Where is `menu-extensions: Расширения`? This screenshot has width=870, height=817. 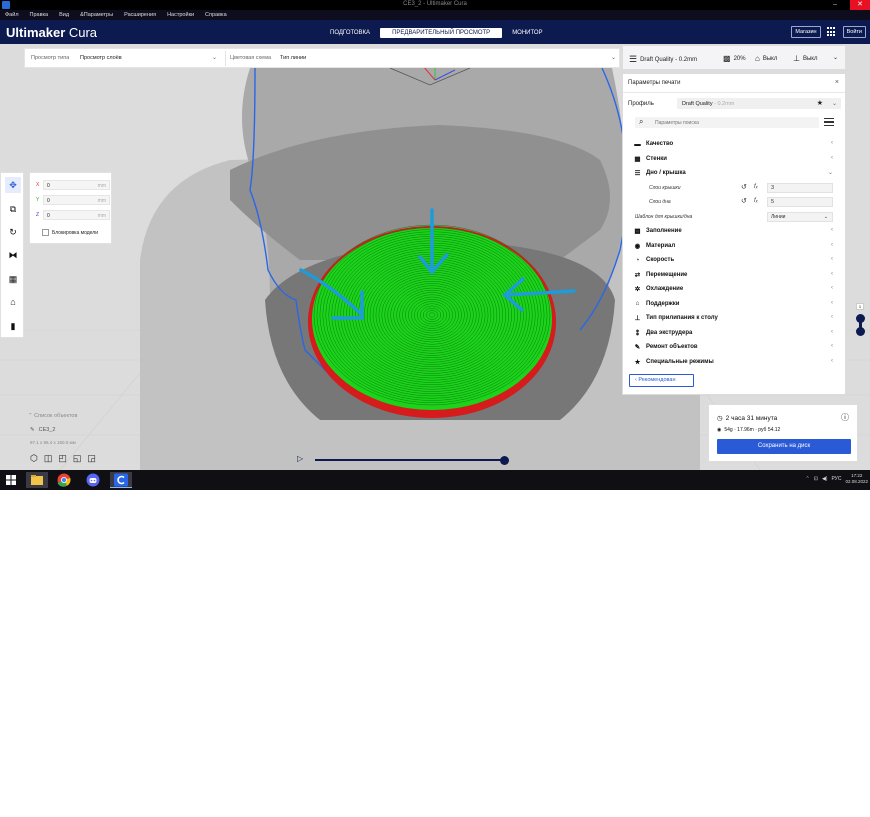 menu-extensions: Расширения is located at coordinates (140, 15).